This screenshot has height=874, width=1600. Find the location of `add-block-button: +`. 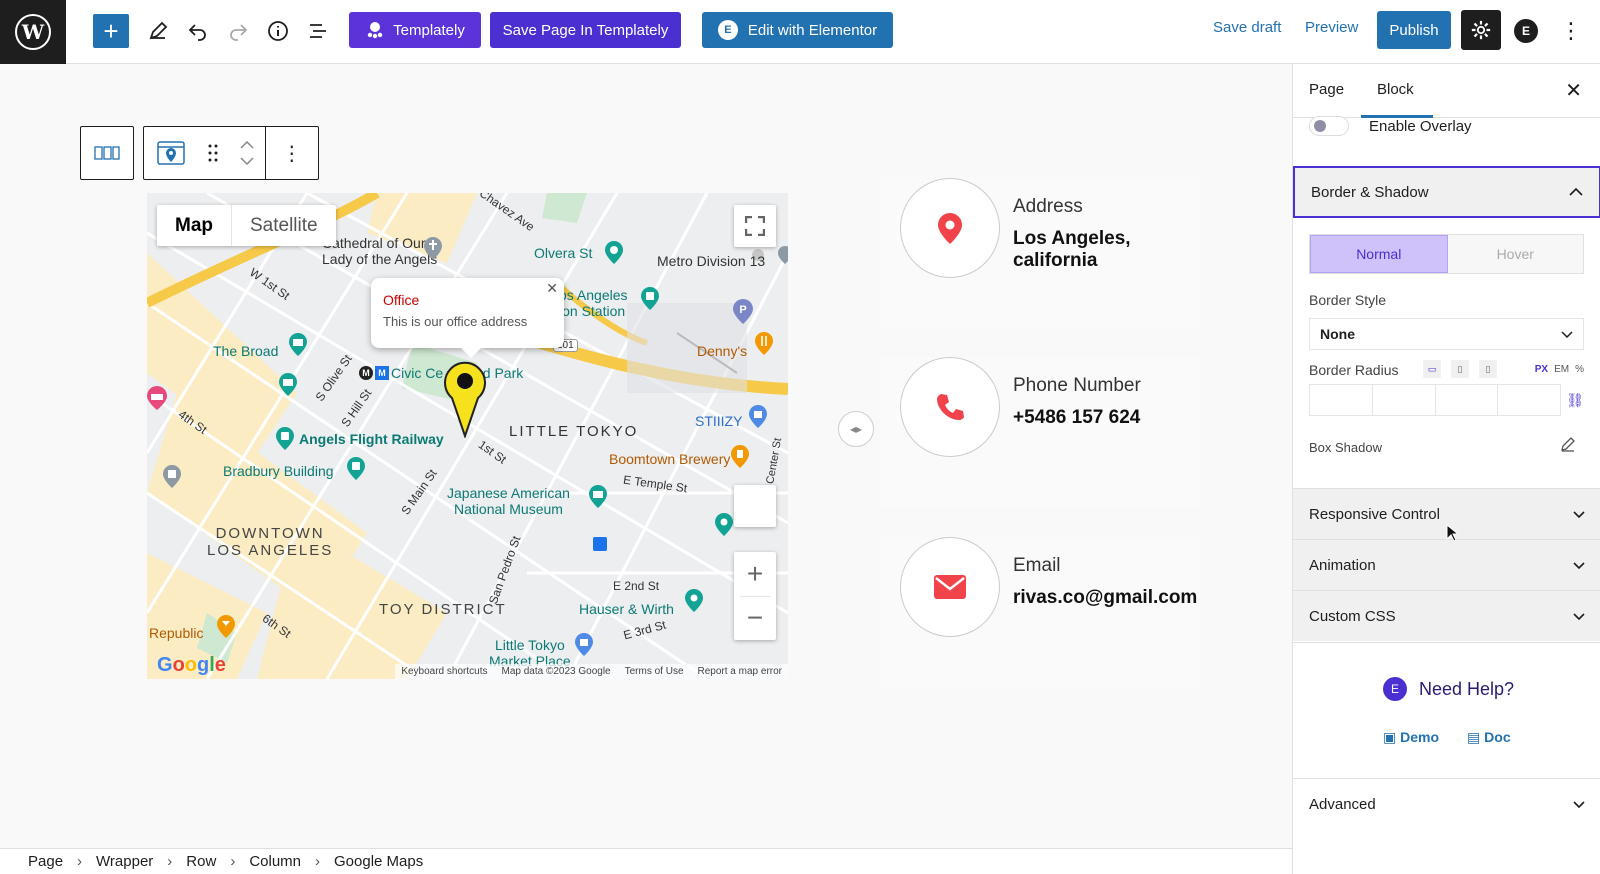

add-block-button: + is located at coordinates (111, 31).